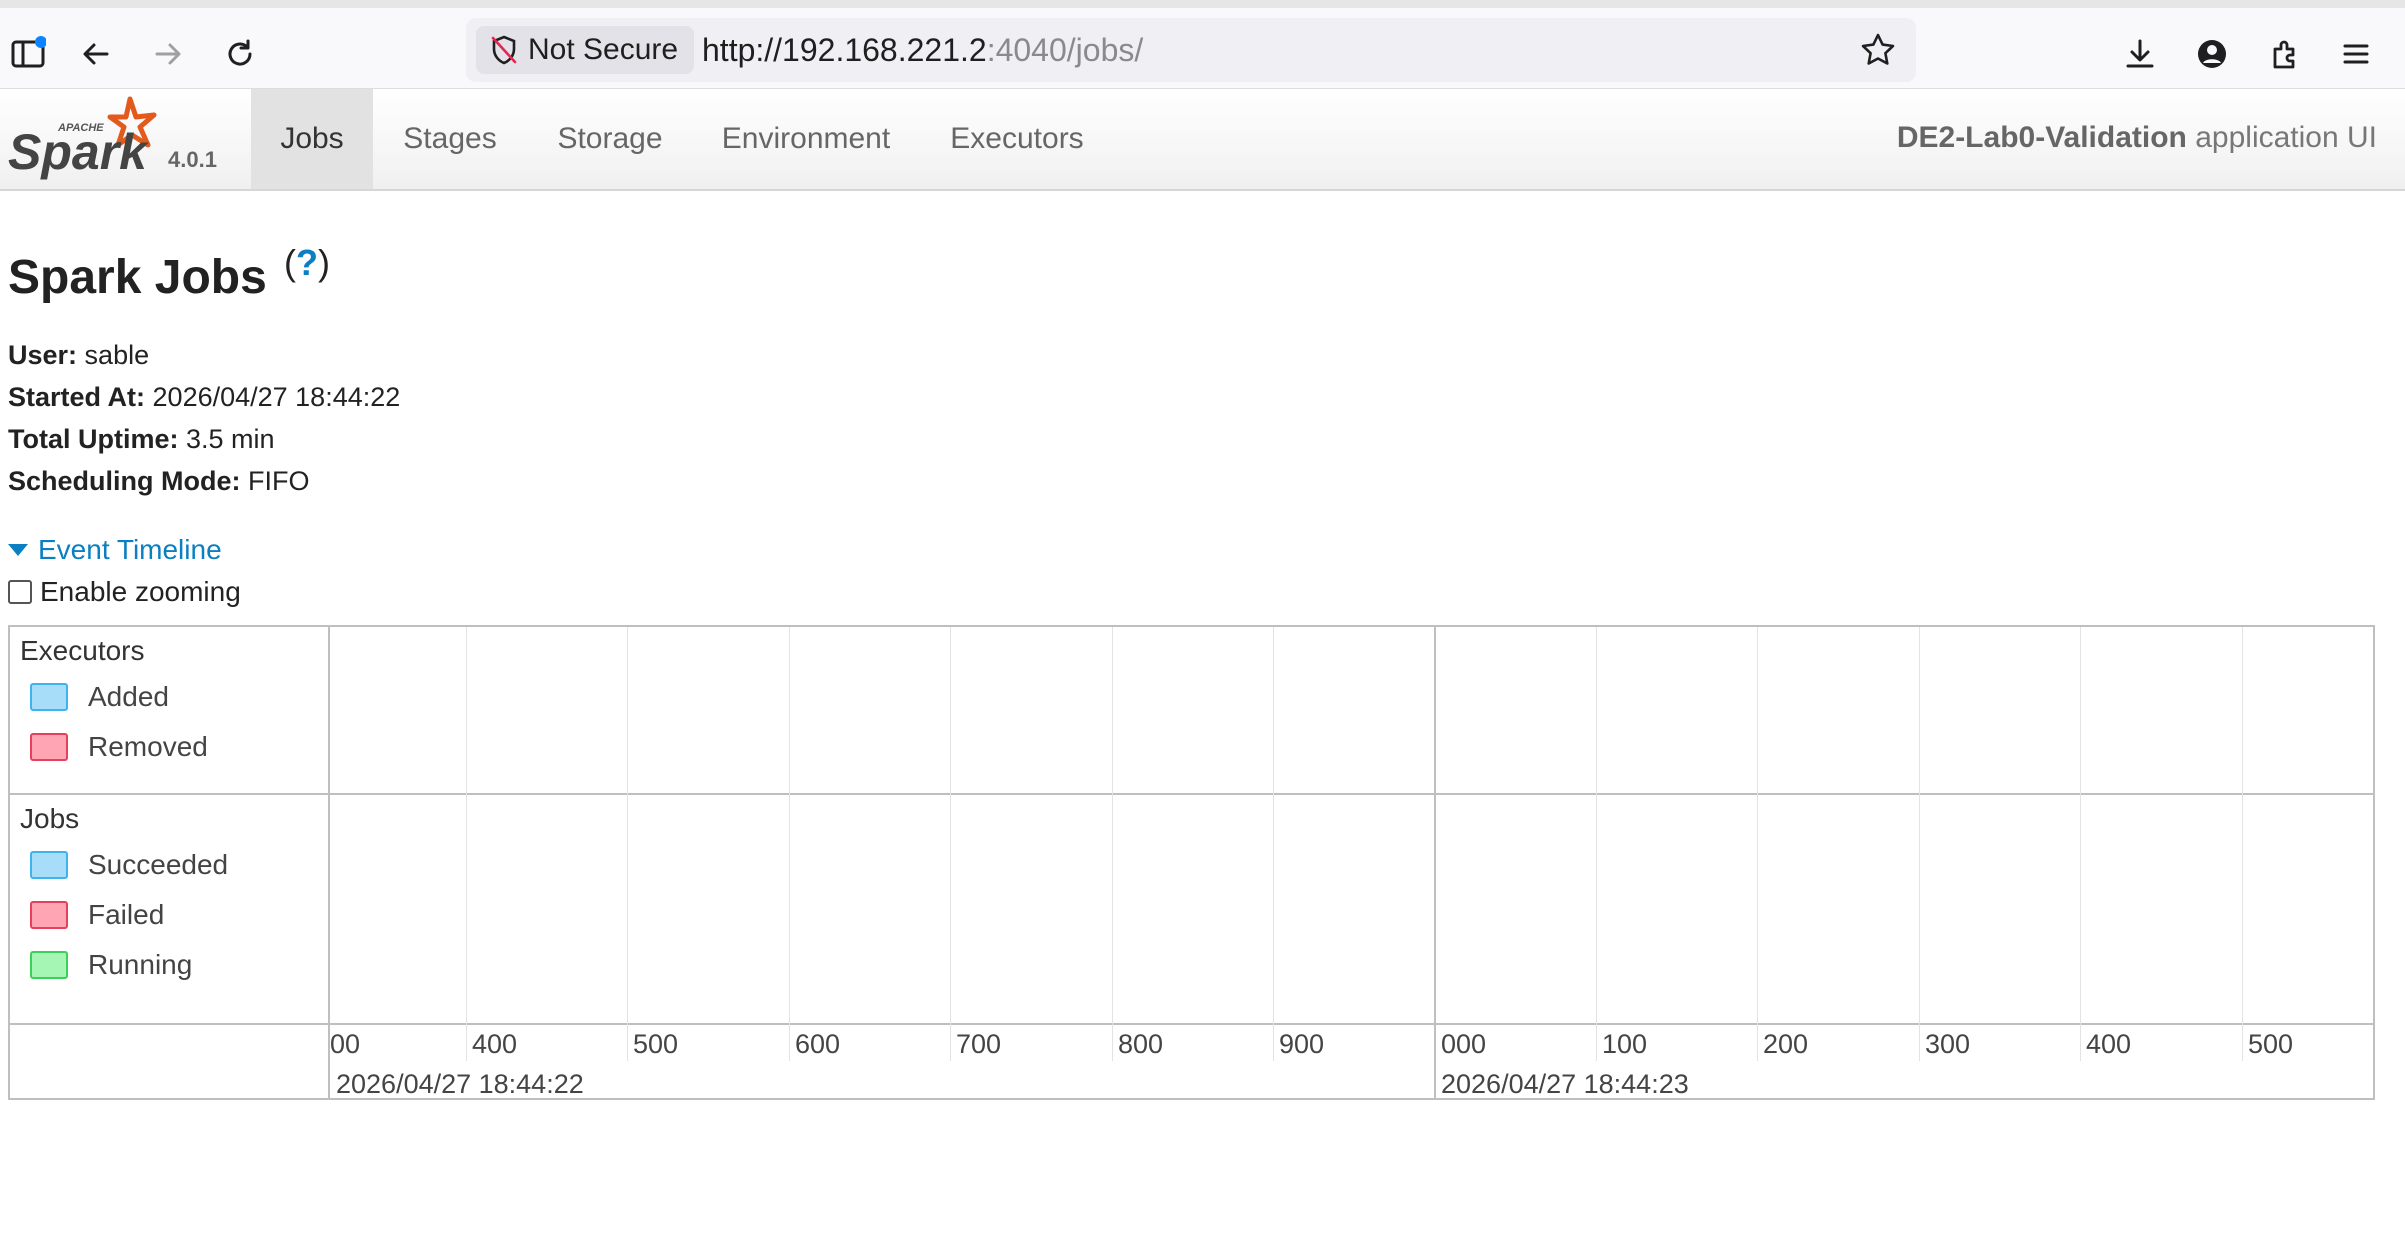 The width and height of the screenshot is (2405, 1247). What do you see at coordinates (86, 138) in the screenshot?
I see `spark-logo: APACHE Spark` at bounding box center [86, 138].